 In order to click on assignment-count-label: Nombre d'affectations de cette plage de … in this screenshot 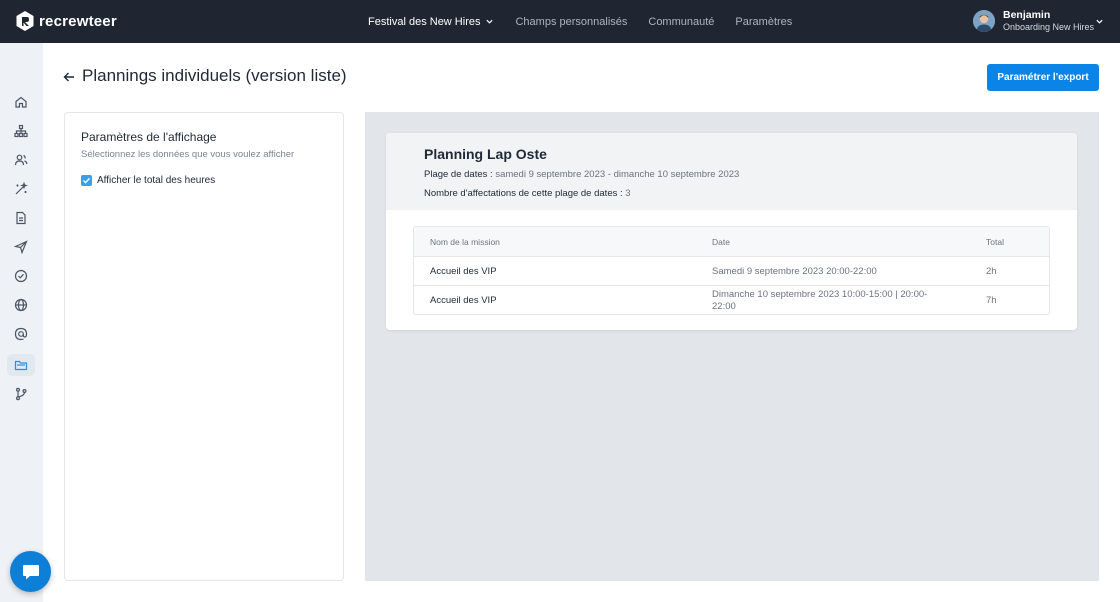, I will do `click(523, 193)`.